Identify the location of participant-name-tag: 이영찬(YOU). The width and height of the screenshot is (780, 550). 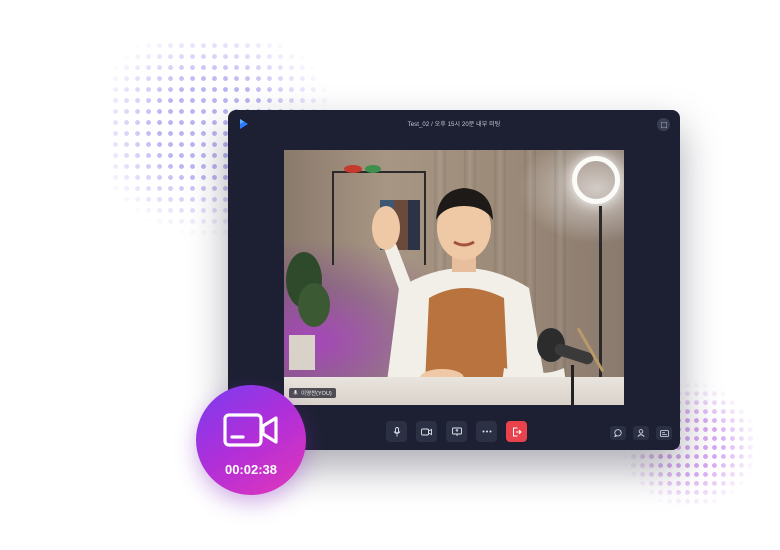
(312, 393).